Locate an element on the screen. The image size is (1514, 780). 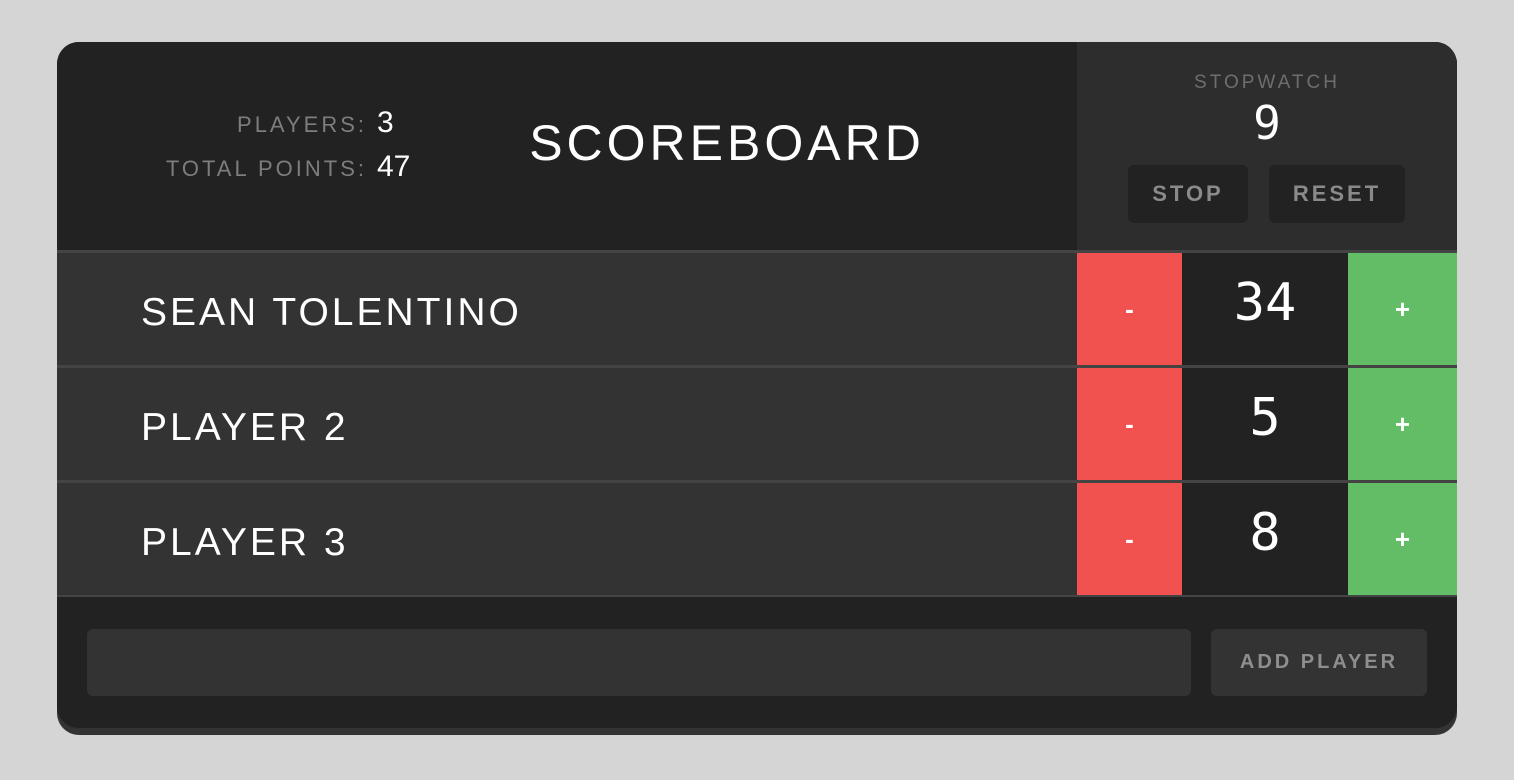
stopwatch: STOPWATCH 9 STOP RESET is located at coordinates (1267, 146).